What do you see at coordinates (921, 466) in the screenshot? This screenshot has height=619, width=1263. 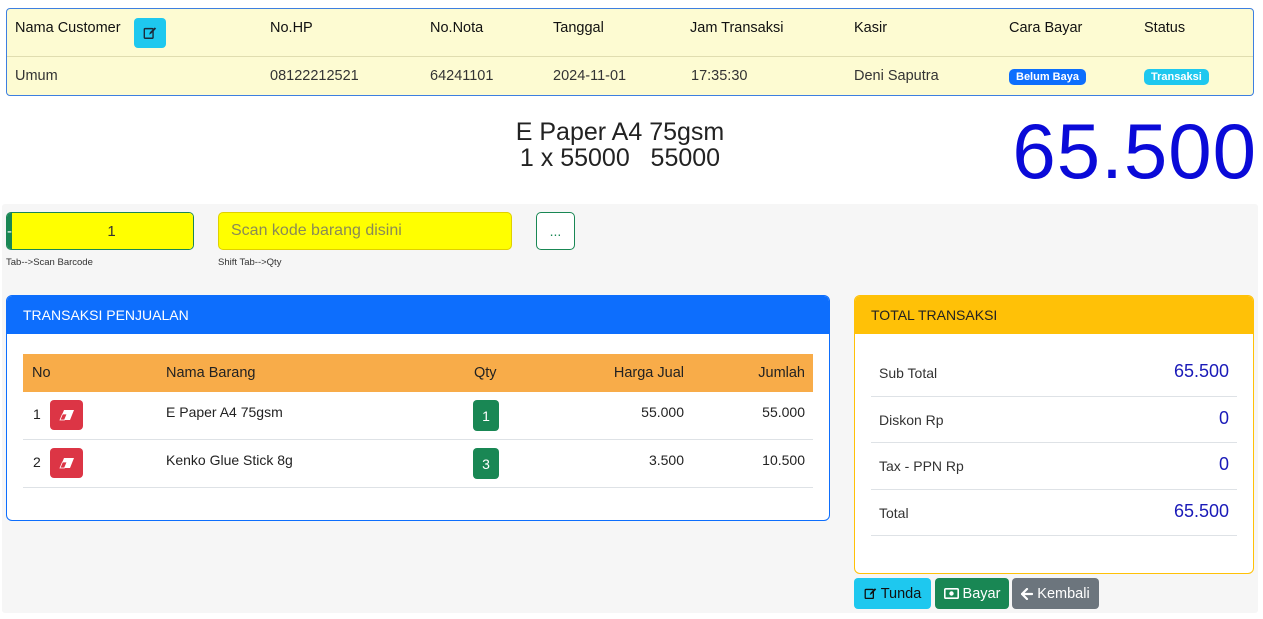 I see `tax-label: Tax - PPN Rp` at bounding box center [921, 466].